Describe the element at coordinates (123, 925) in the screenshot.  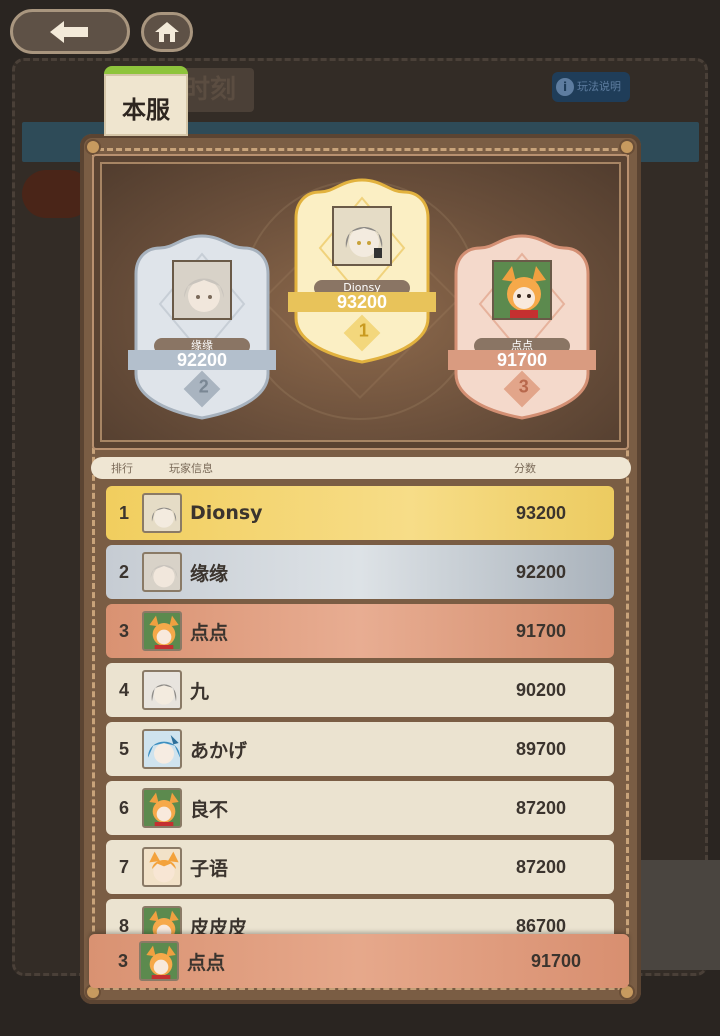
I see `row-rank: 8` at that location.